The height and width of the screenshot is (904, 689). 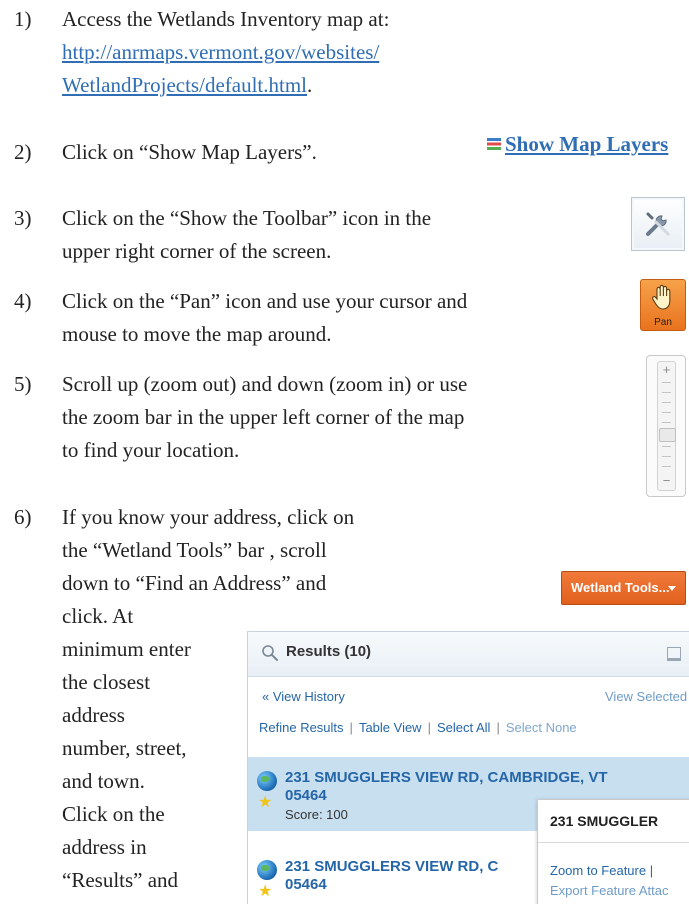 What do you see at coordinates (151, 450) in the screenshot?
I see `step-text: to find your location.` at bounding box center [151, 450].